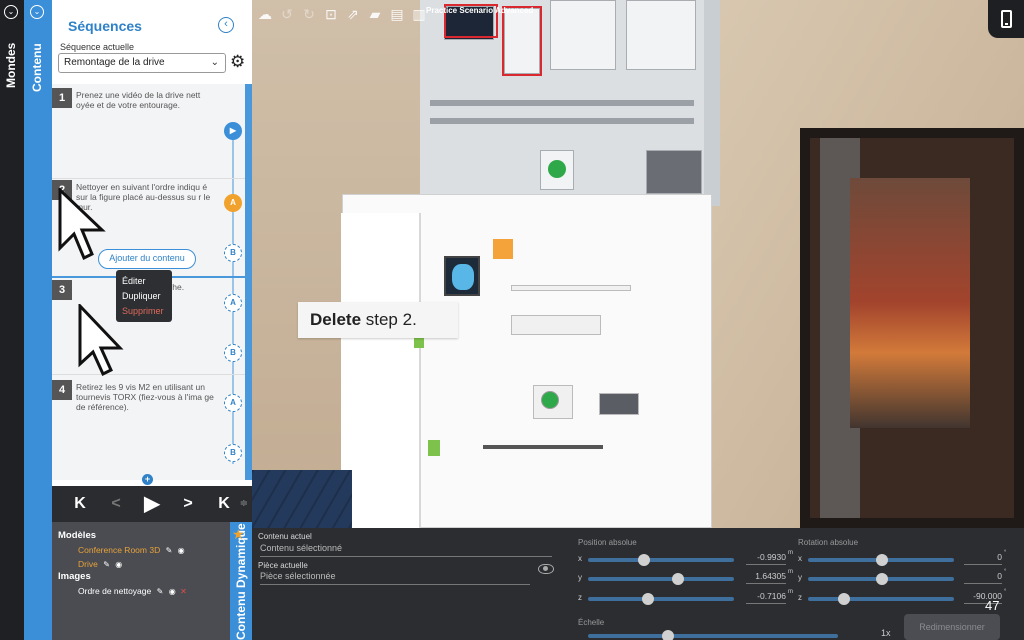  Describe the element at coordinates (224, 504) in the screenshot. I see `last-step-button: K` at that location.